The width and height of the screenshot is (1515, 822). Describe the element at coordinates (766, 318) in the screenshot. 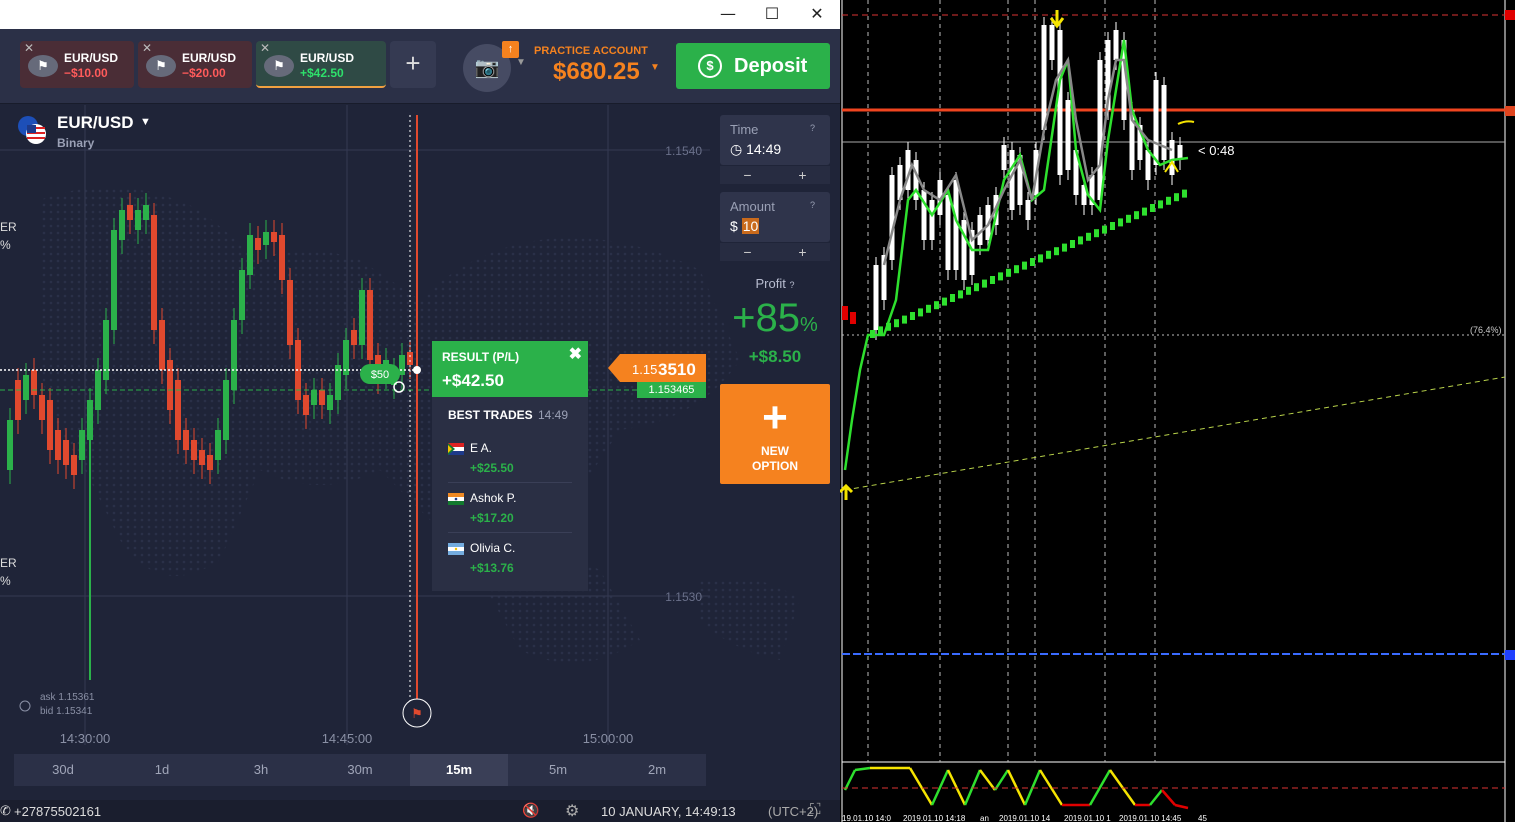

I see `profit-percent-value: +85` at that location.